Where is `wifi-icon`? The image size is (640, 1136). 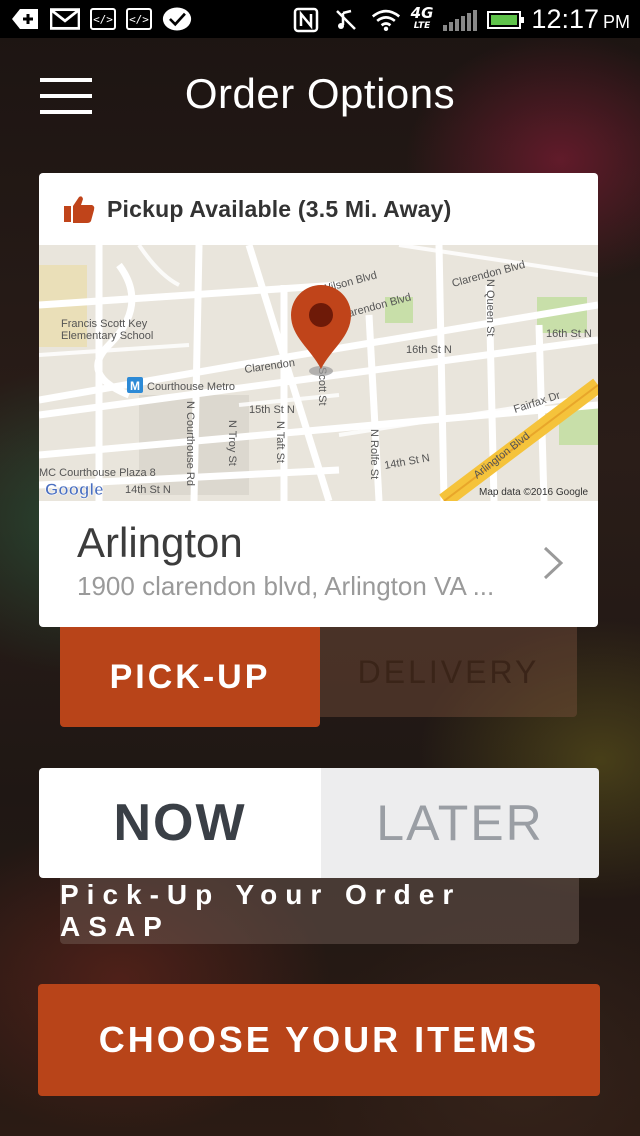 wifi-icon is located at coordinates (386, 20).